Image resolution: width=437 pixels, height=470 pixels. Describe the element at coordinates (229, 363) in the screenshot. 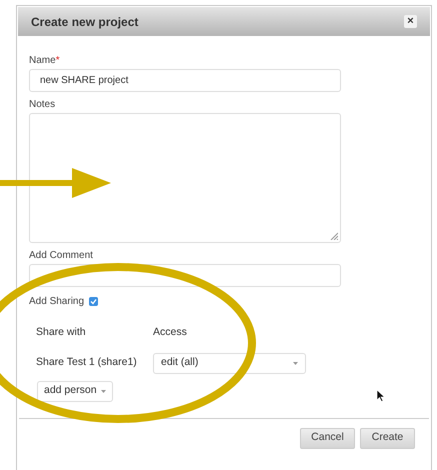

I see `access-select: edit (all)` at that location.